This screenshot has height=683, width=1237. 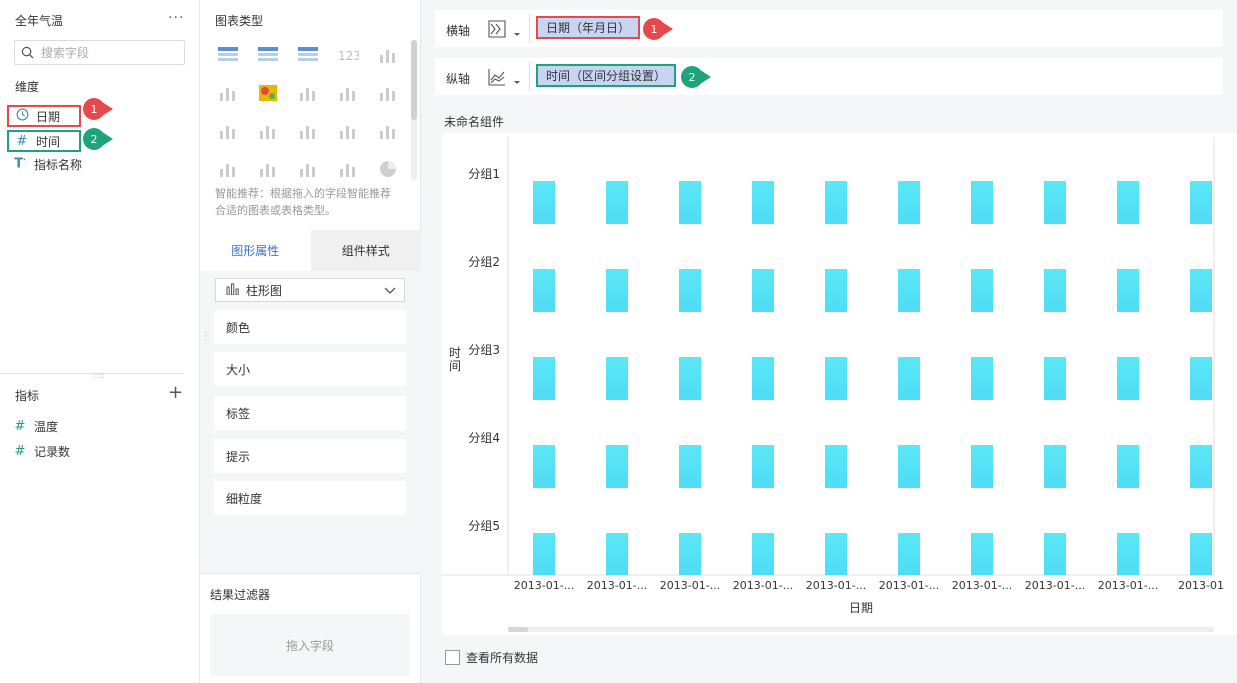 I want to click on dimension-field-metric-name: T· 指标名称, so click(x=47, y=164).